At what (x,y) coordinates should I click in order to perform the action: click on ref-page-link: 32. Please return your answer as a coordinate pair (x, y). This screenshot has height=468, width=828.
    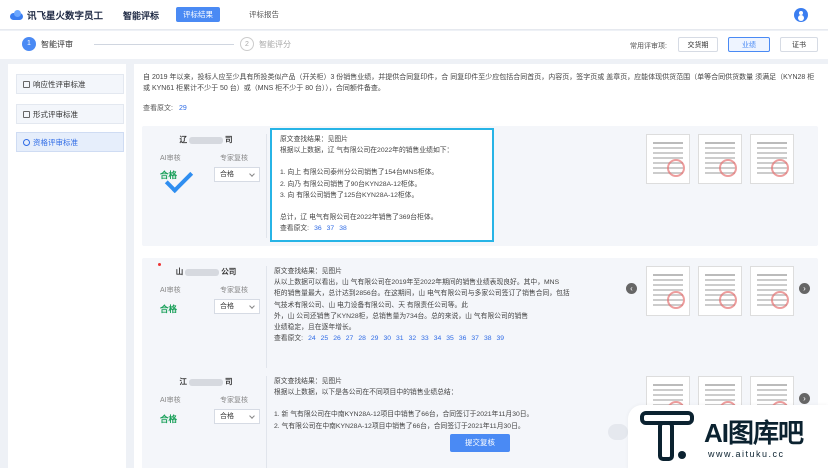
    Looking at the image, I should click on (413, 338).